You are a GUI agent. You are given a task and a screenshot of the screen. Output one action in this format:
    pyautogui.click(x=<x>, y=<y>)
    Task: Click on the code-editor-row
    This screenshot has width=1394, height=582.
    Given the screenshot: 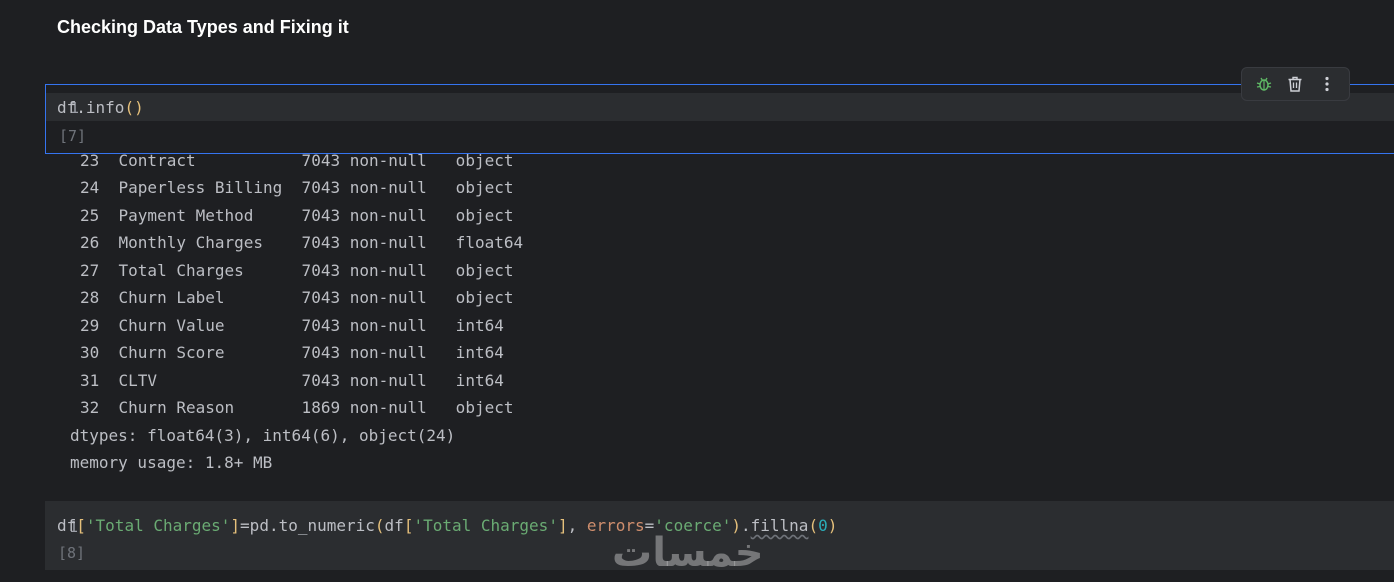 What is the action you would take?
    pyautogui.click(x=720, y=107)
    